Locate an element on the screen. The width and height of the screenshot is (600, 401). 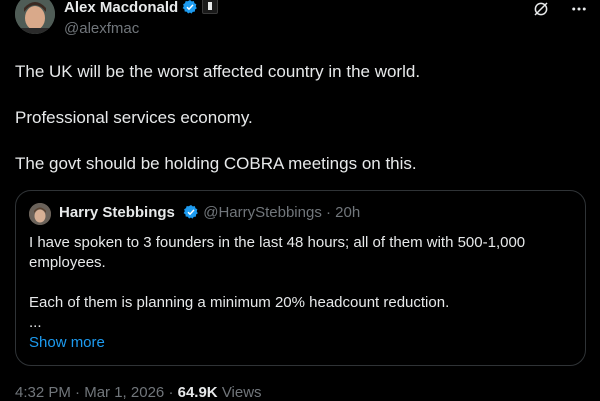
more-options-icon is located at coordinates (579, 11).